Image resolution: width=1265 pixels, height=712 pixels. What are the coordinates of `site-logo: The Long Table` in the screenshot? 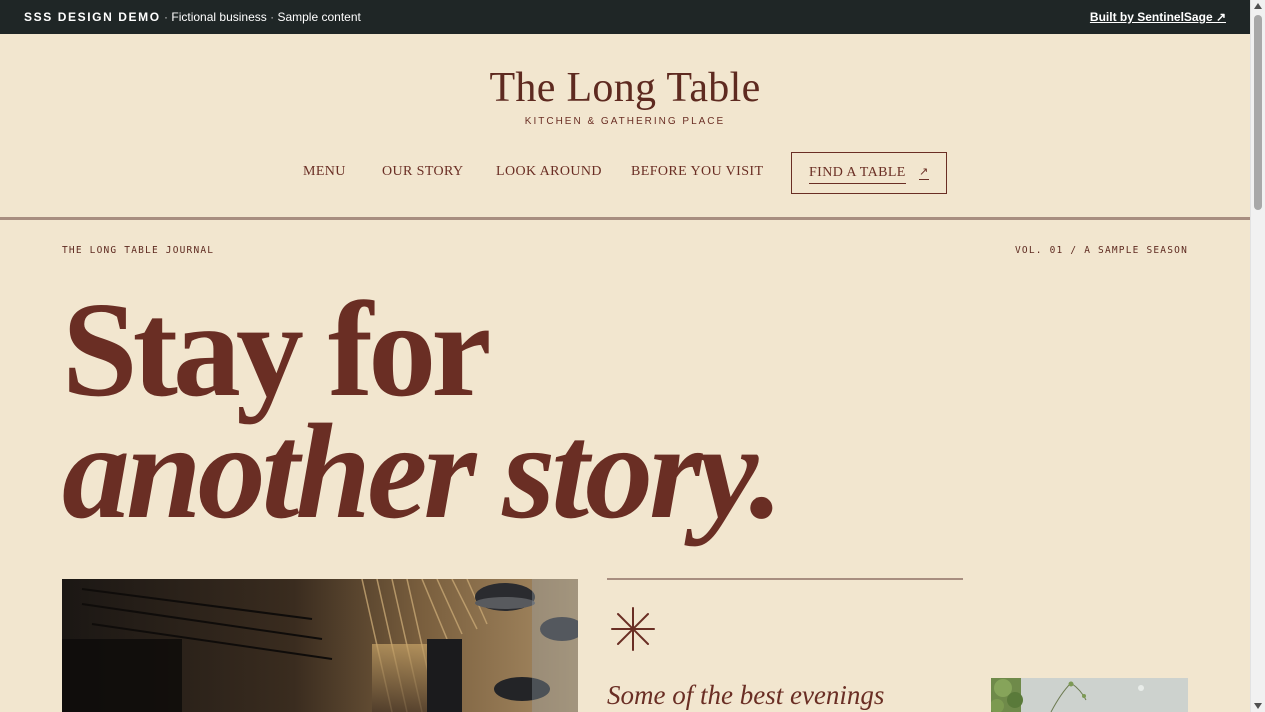 It's located at (625, 88).